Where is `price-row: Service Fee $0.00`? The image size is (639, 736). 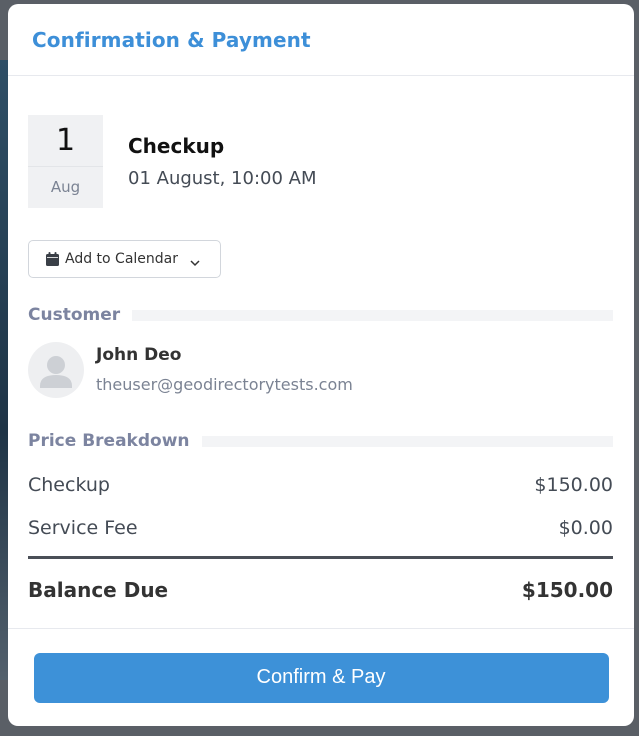 price-row: Service Fee $0.00 is located at coordinates (320, 528).